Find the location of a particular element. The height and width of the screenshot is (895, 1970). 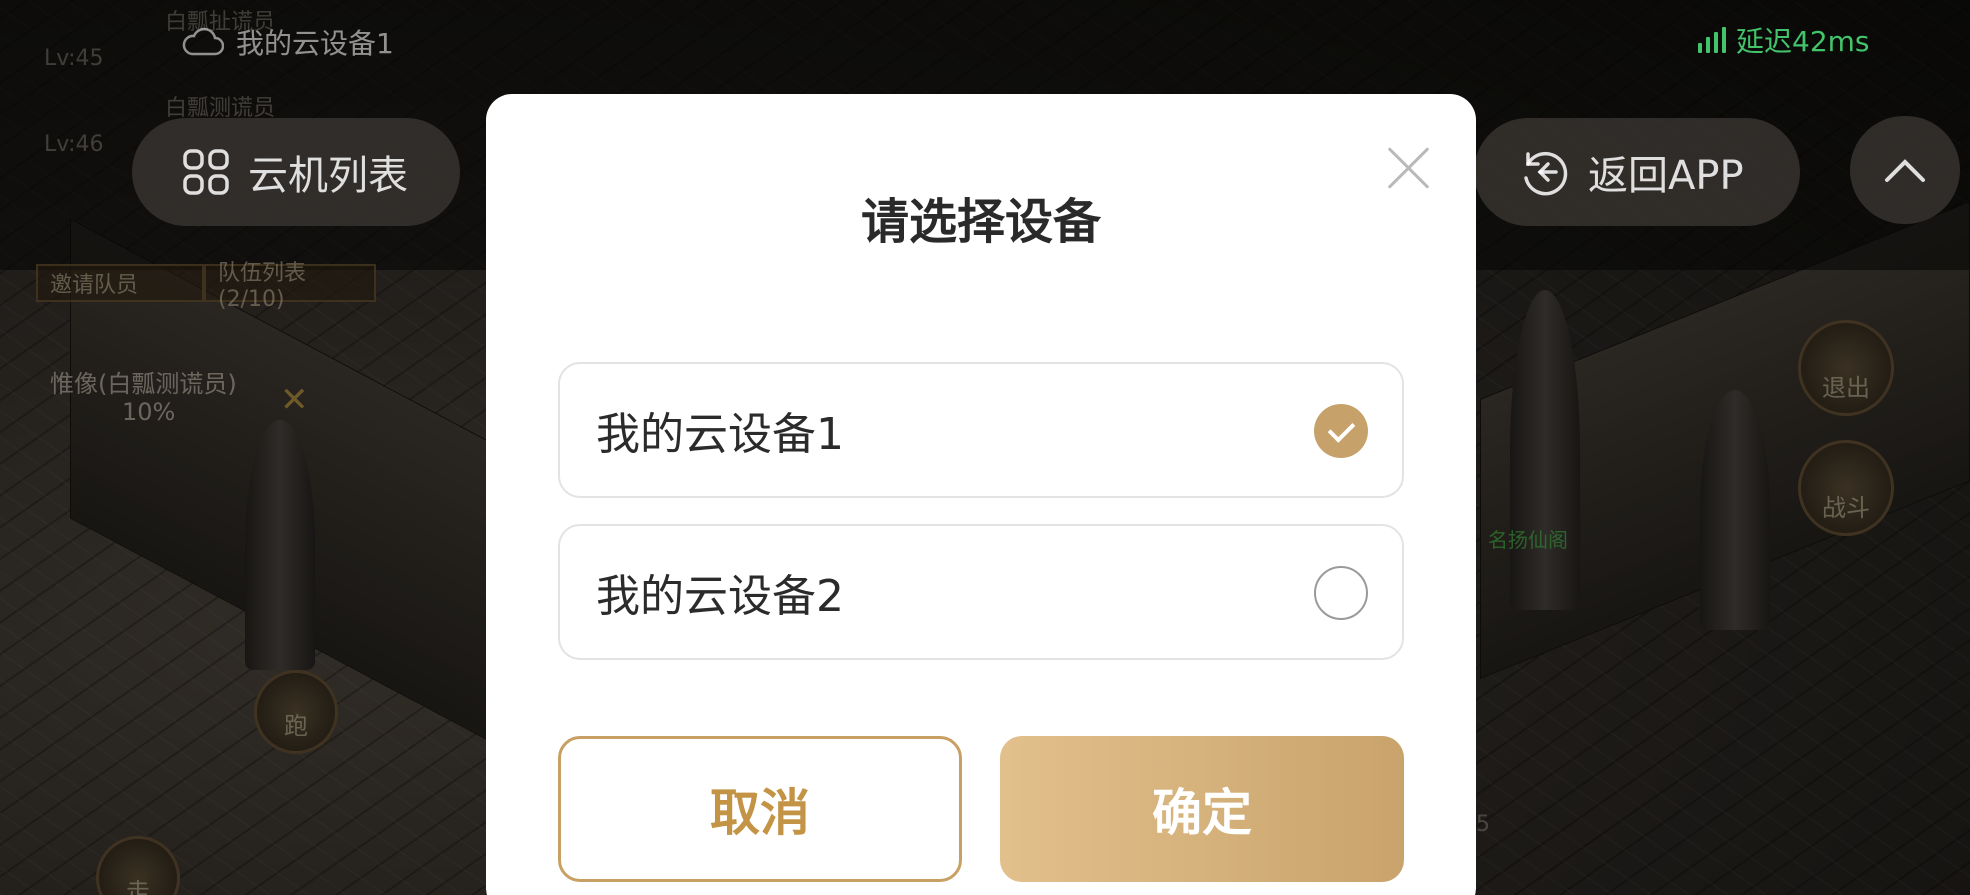

current-device: 我的云设备1 is located at coordinates (288, 42).